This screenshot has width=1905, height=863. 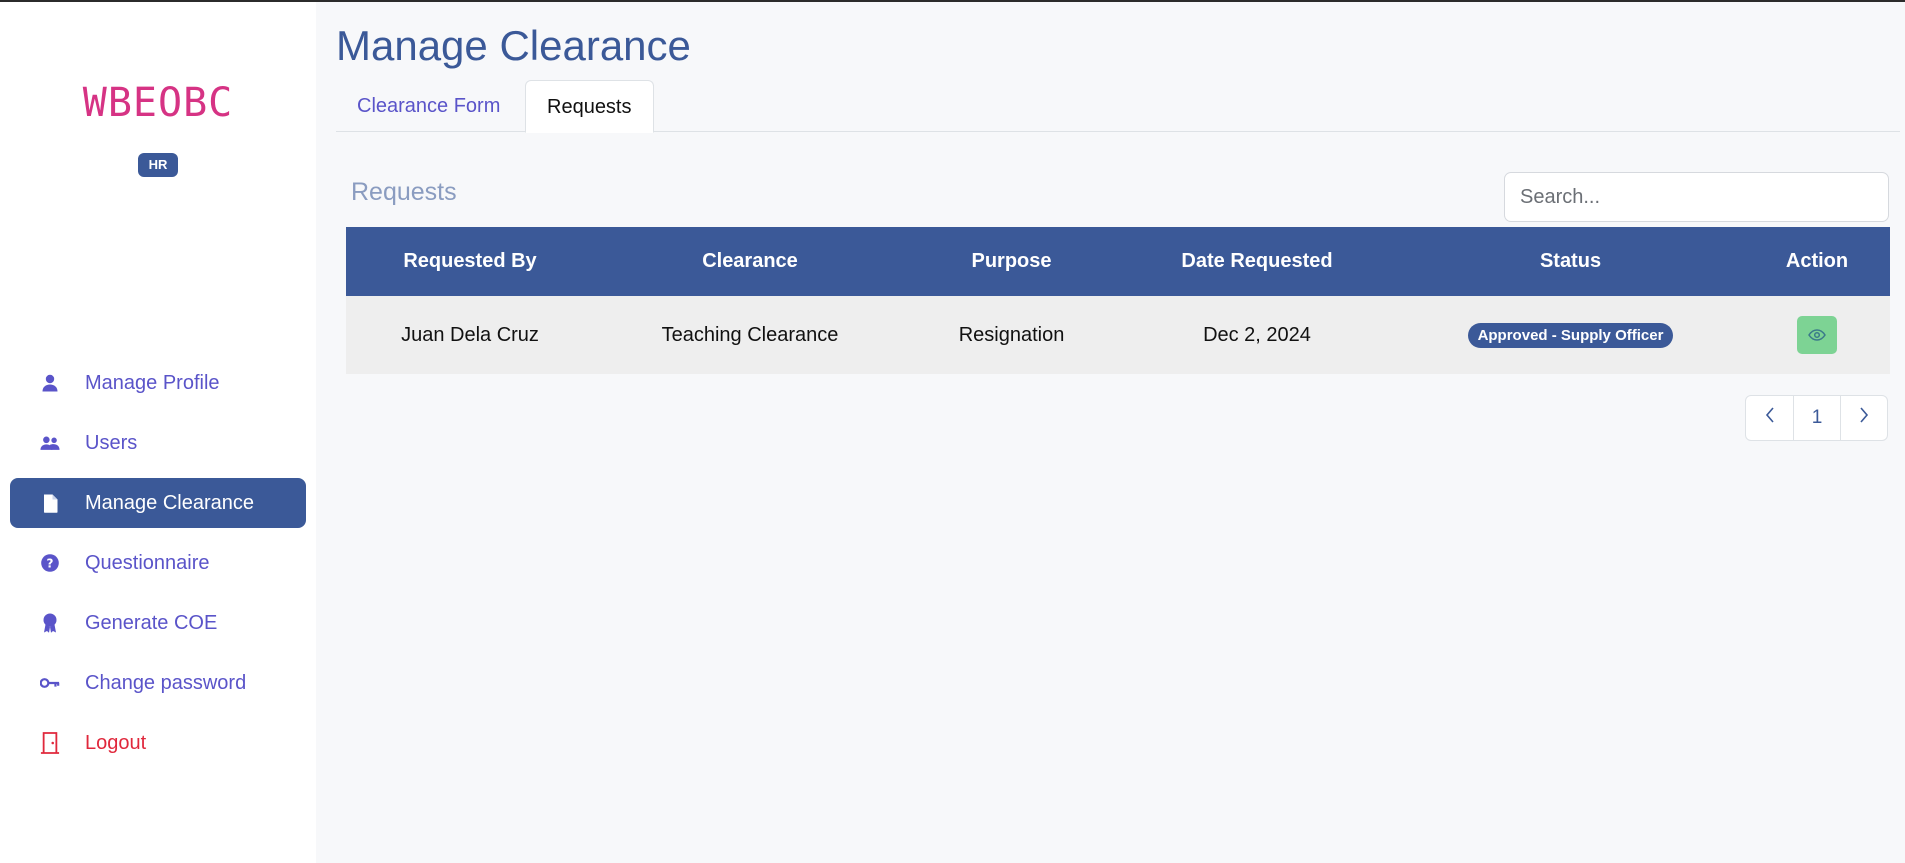 I want to click on column-header: Clearance, so click(x=750, y=261).